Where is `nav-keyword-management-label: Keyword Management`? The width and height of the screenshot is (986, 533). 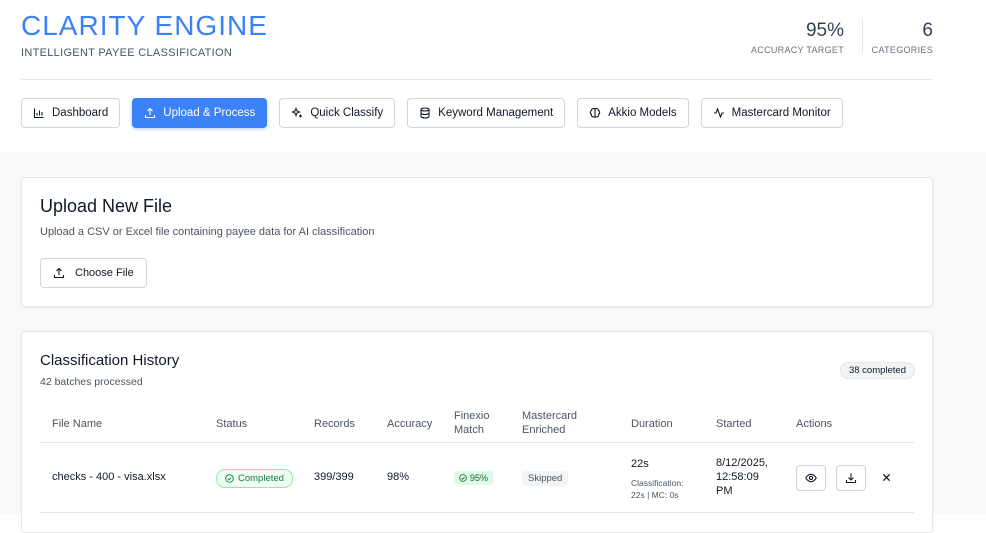 nav-keyword-management-label: Keyword Management is located at coordinates (496, 113).